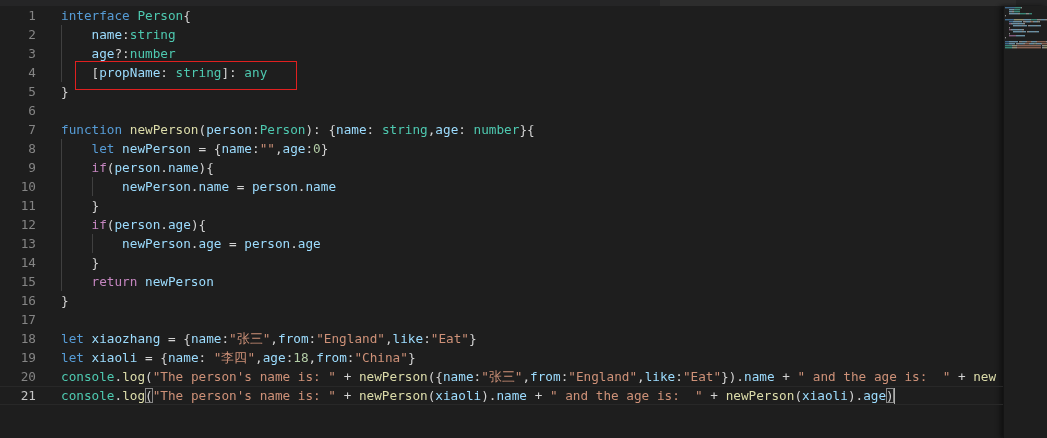 The height and width of the screenshot is (438, 1047). I want to click on code-line: if(person.age){, so click(148, 225).